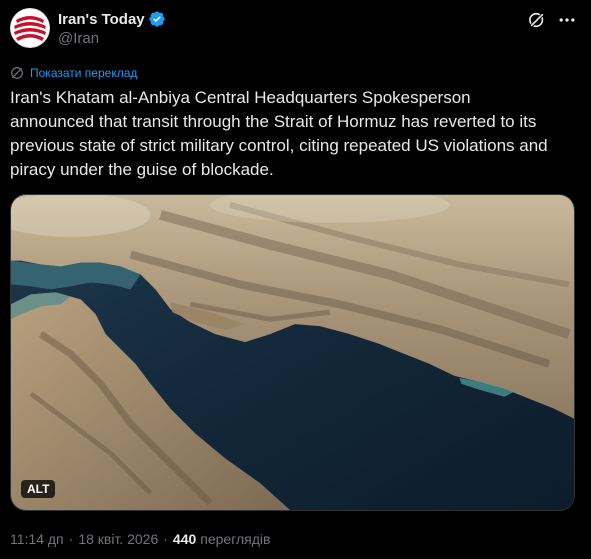  What do you see at coordinates (101, 19) in the screenshot?
I see `author-display-name: Iran's Today` at bounding box center [101, 19].